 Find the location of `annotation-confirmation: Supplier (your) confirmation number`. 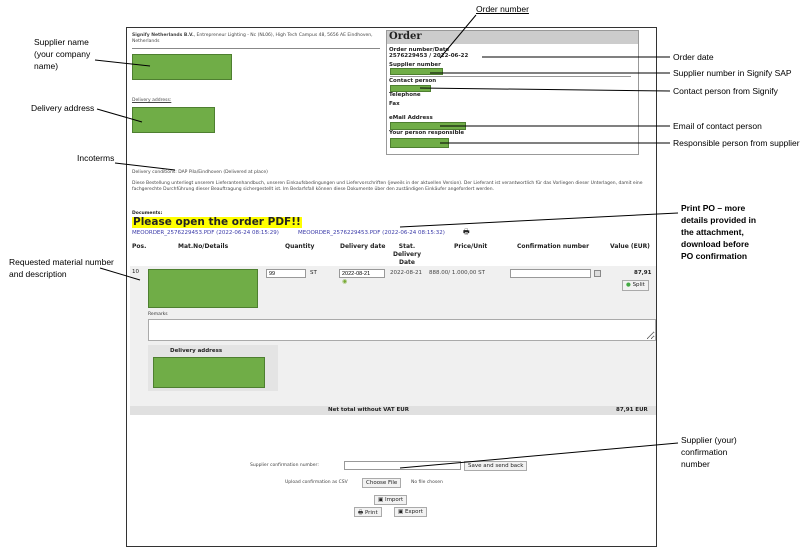

annotation-confirmation: Supplier (your) confirmation number is located at coordinates (709, 452).